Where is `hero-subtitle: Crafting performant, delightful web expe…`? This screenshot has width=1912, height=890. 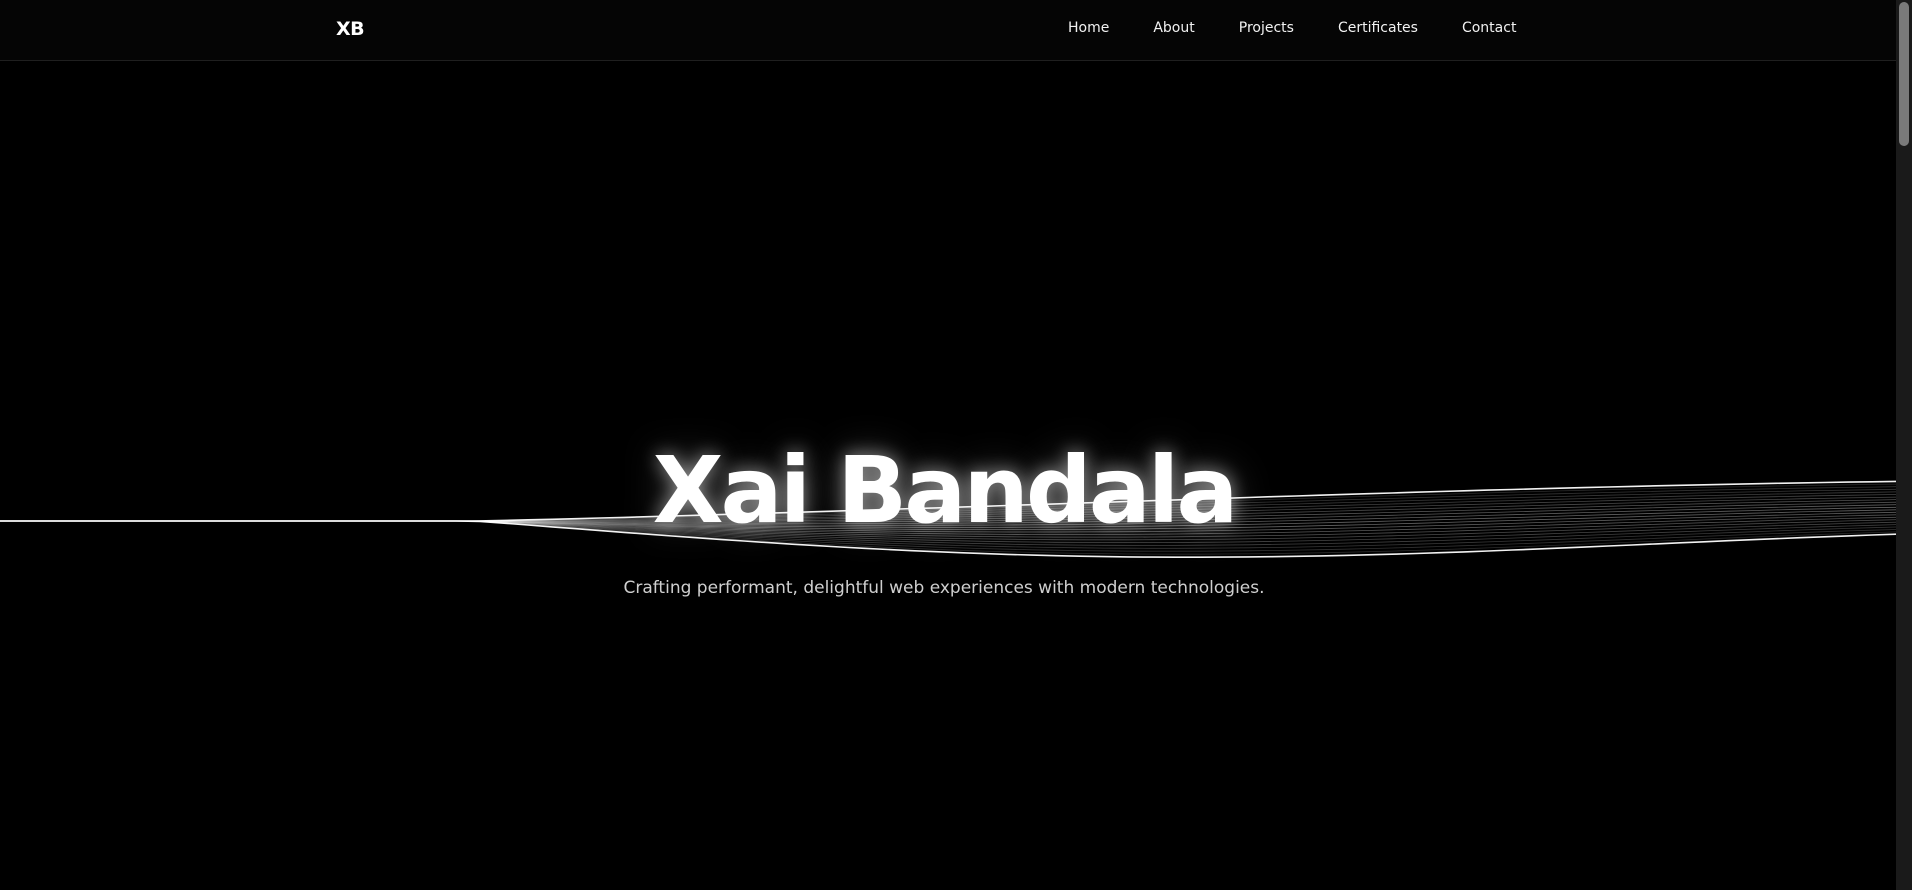
hero-subtitle: Crafting performant, delightful web expe… is located at coordinates (944, 588).